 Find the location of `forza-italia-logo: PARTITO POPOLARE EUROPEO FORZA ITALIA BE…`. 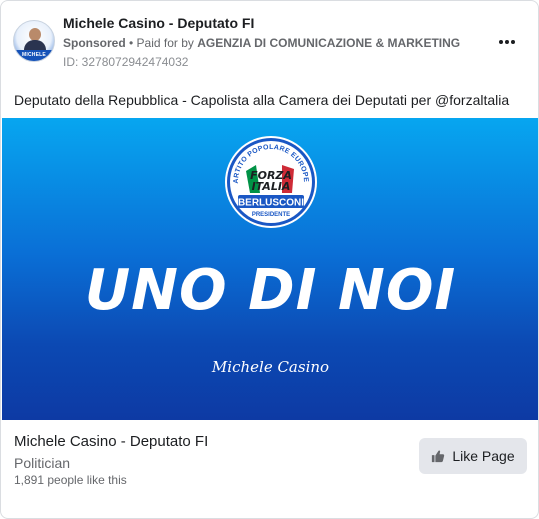

forza-italia-logo: PARTITO POPOLARE EUROPEO FORZA ITALIA BE… is located at coordinates (270, 181).